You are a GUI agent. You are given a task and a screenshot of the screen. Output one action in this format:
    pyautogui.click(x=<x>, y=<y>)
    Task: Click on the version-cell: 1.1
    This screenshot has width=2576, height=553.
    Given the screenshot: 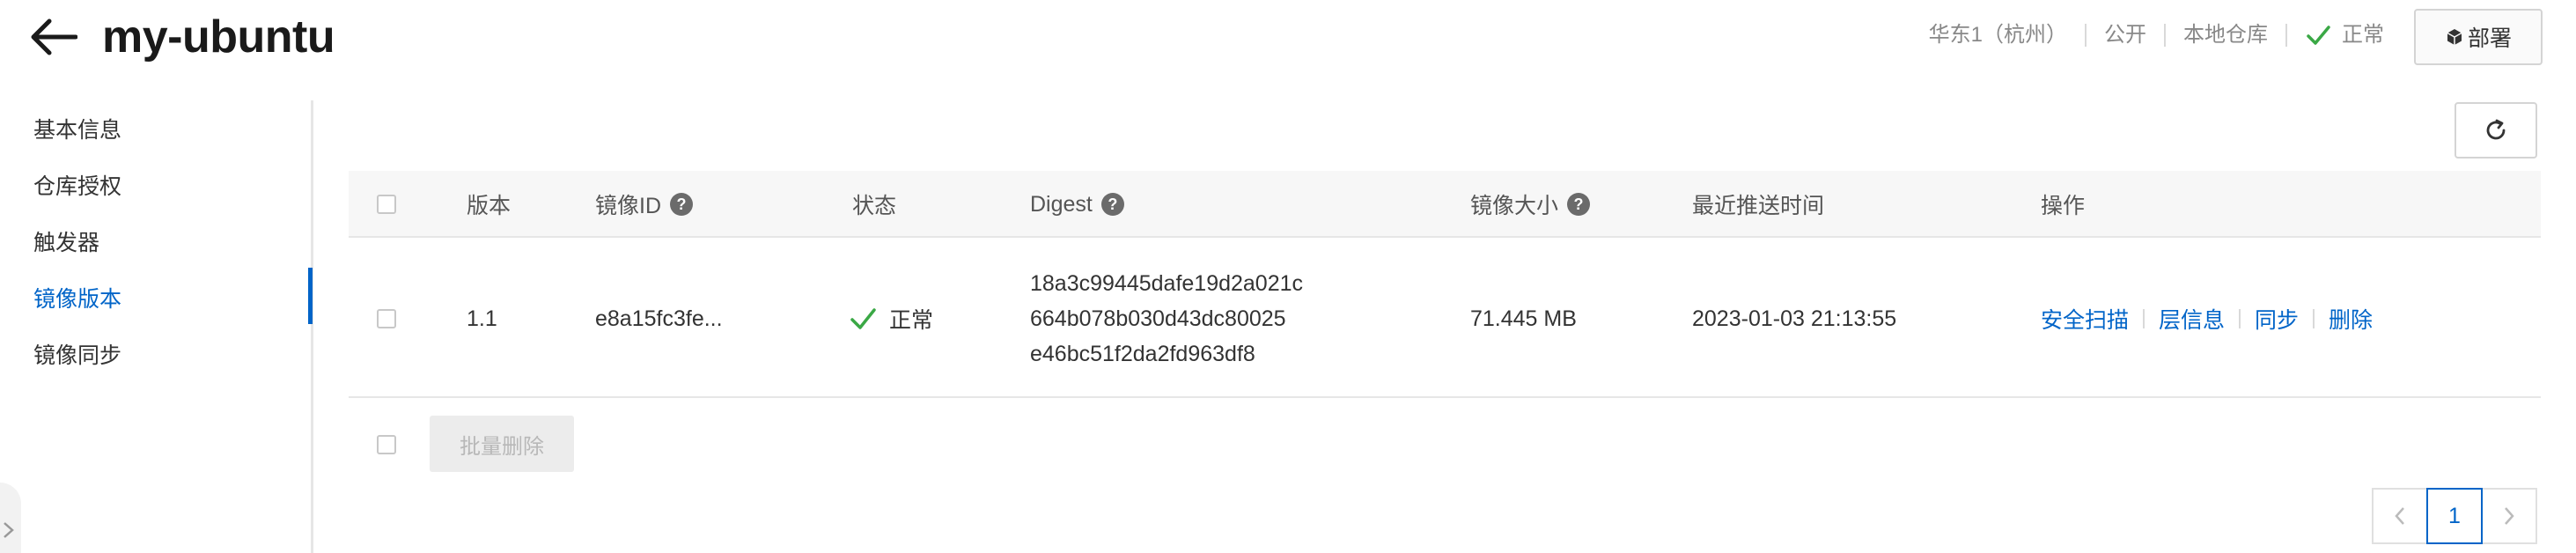 What is the action you would take?
    pyautogui.click(x=482, y=318)
    